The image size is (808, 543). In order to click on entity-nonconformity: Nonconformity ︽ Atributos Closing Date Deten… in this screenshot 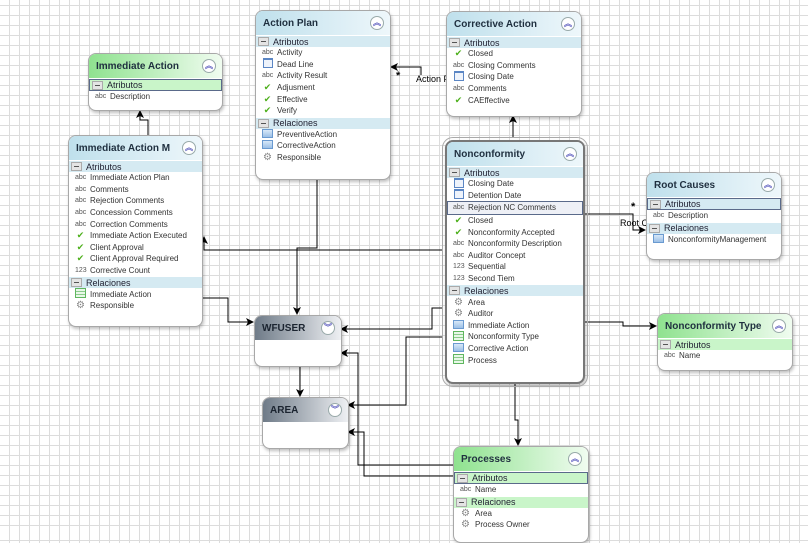, I will do `click(515, 262)`.